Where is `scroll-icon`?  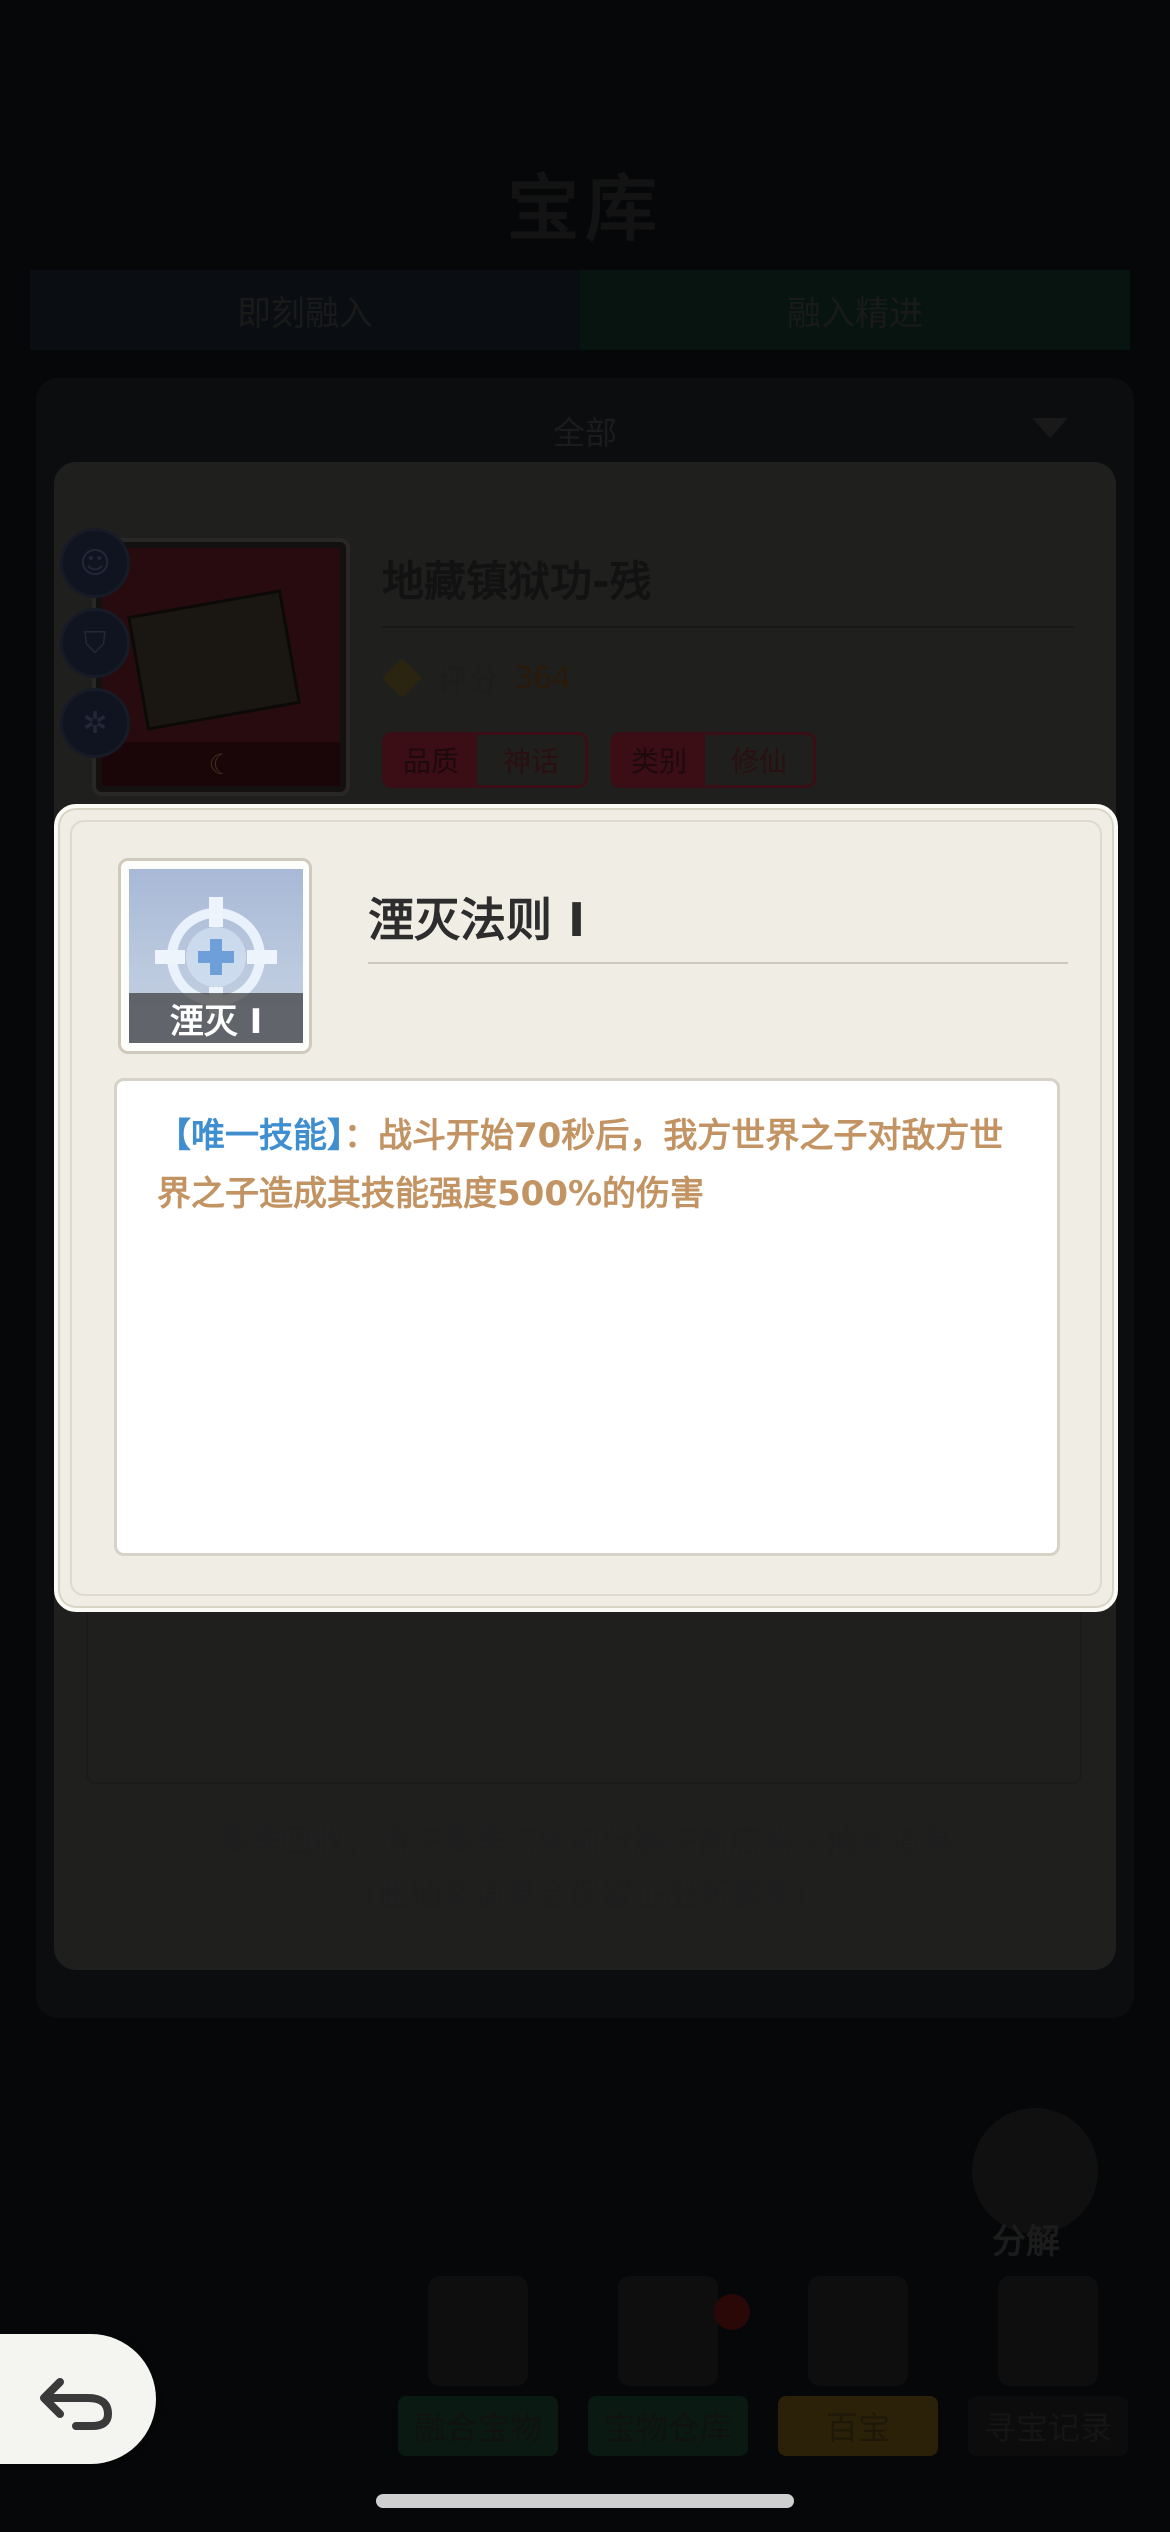
scroll-icon is located at coordinates (1048, 2331).